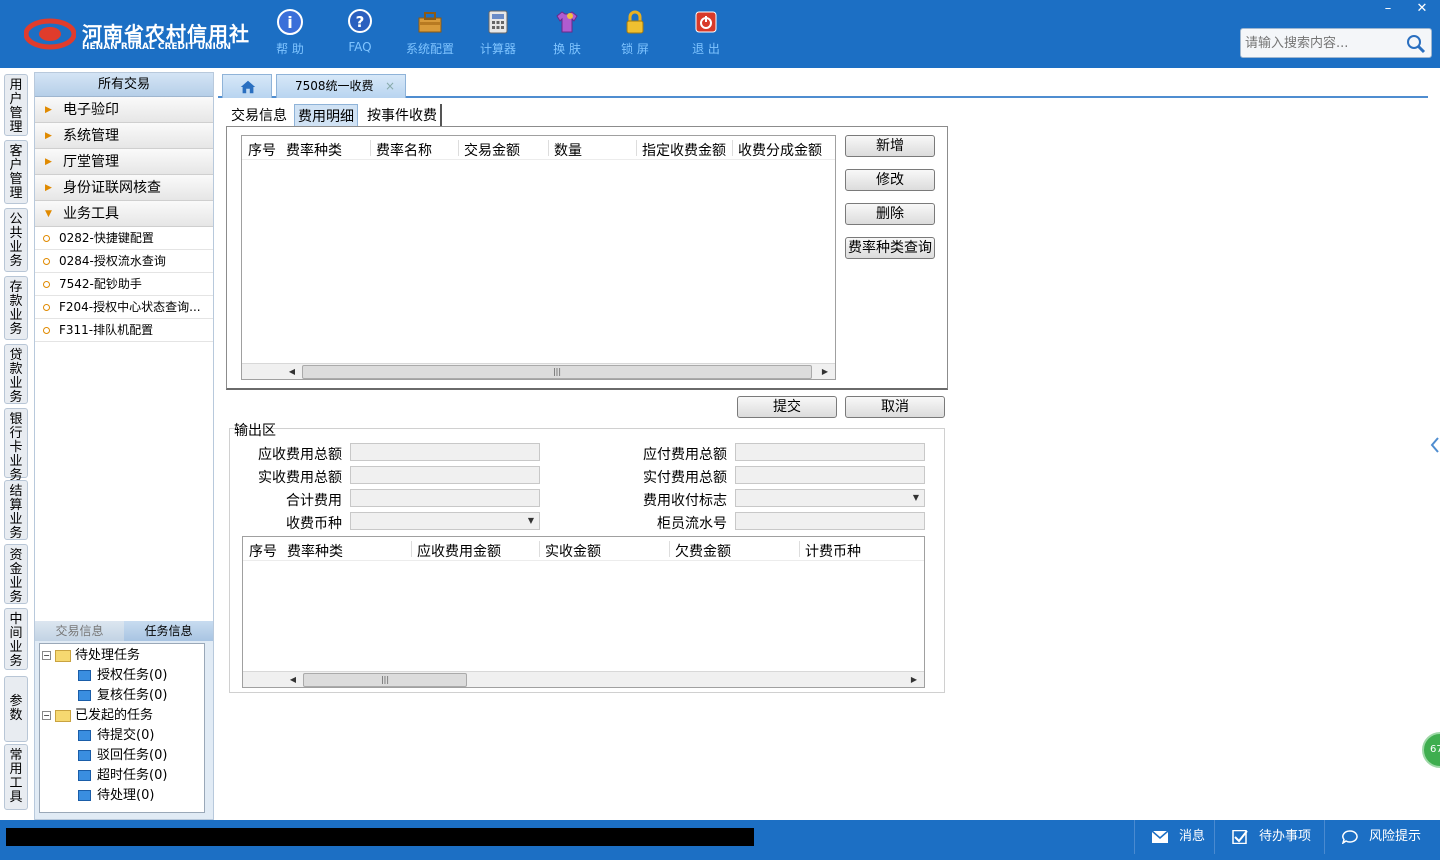  I want to click on risk-alert-button: 风险提示, so click(1382, 837).